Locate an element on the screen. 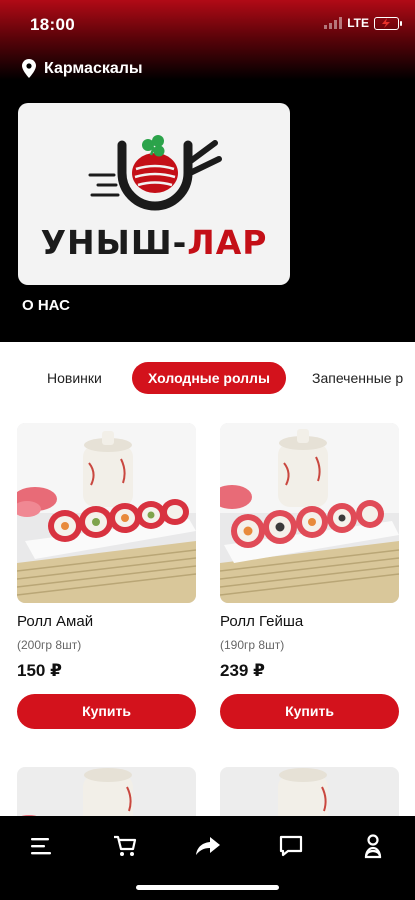  product-name: Ролл Амай is located at coordinates (55, 621).